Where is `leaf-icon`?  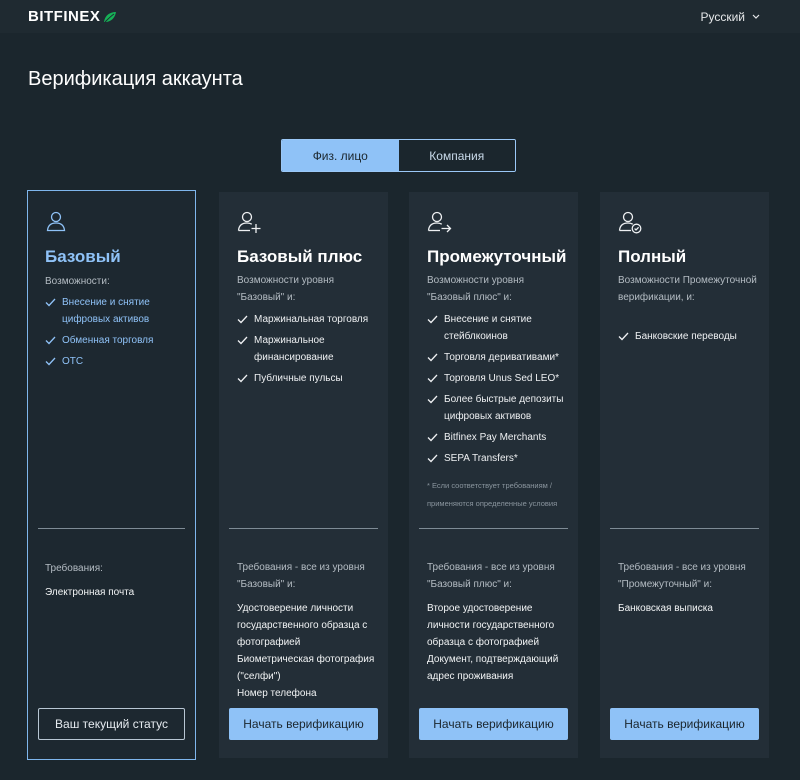
leaf-icon is located at coordinates (110, 17).